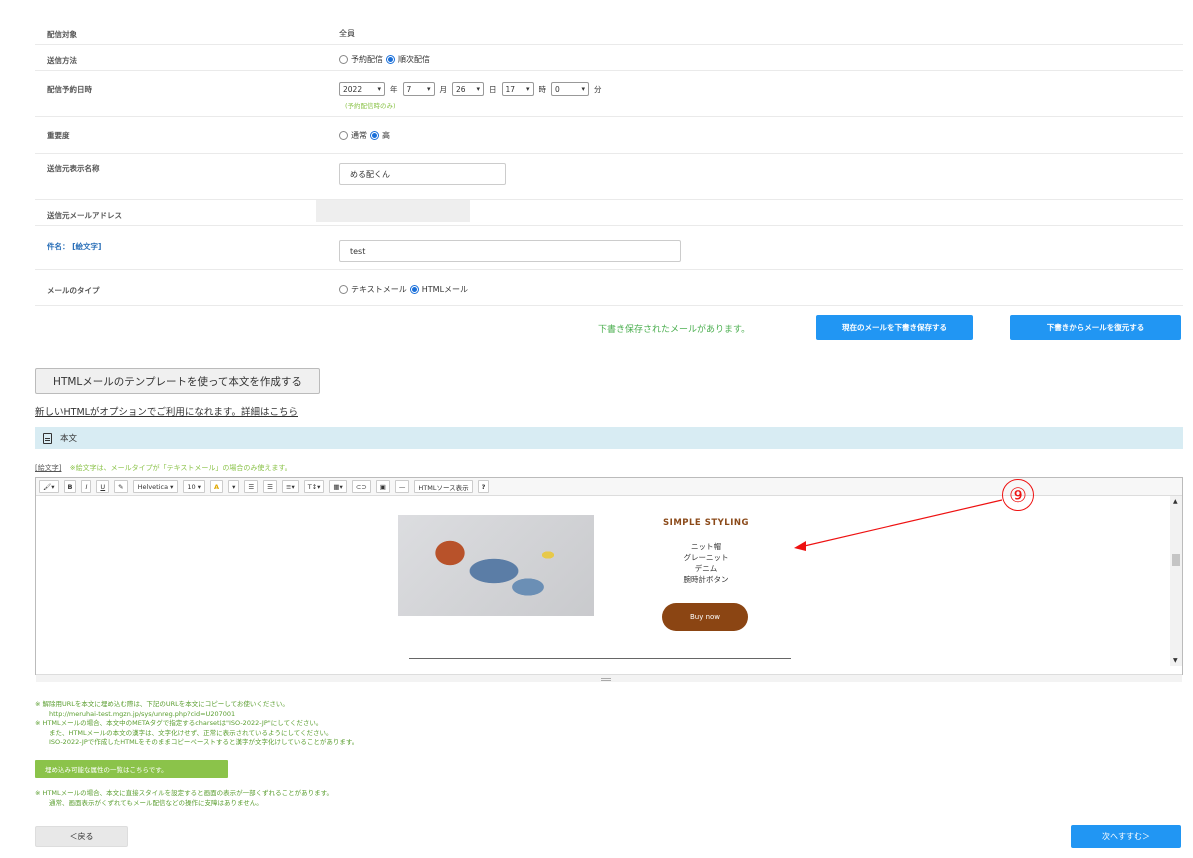  Describe the element at coordinates (422, 174) in the screenshot. I see `sender-name-input: める配くん` at that location.